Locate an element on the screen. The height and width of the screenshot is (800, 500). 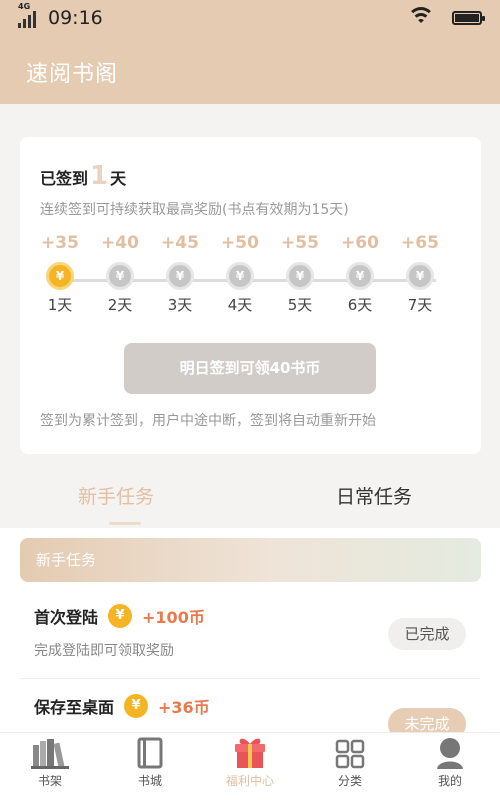
app-header: 4G 09:16 速阅书阁 is located at coordinates (250, 52).